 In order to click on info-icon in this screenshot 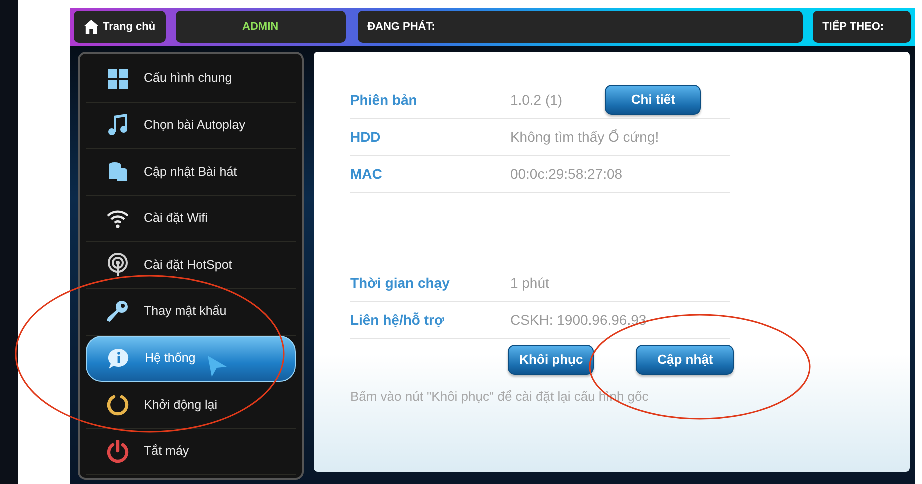, I will do `click(119, 358)`.